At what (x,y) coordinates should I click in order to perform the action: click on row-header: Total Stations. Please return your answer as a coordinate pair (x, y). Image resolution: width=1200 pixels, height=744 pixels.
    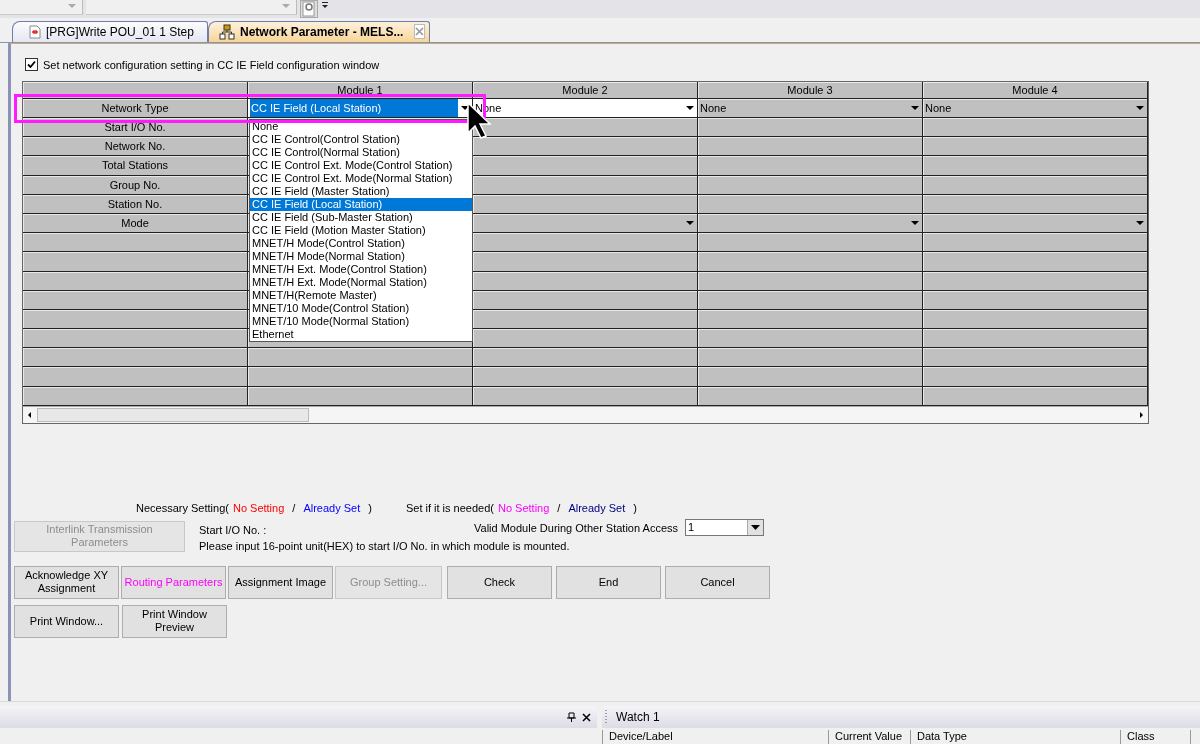
    Looking at the image, I should click on (135, 166).